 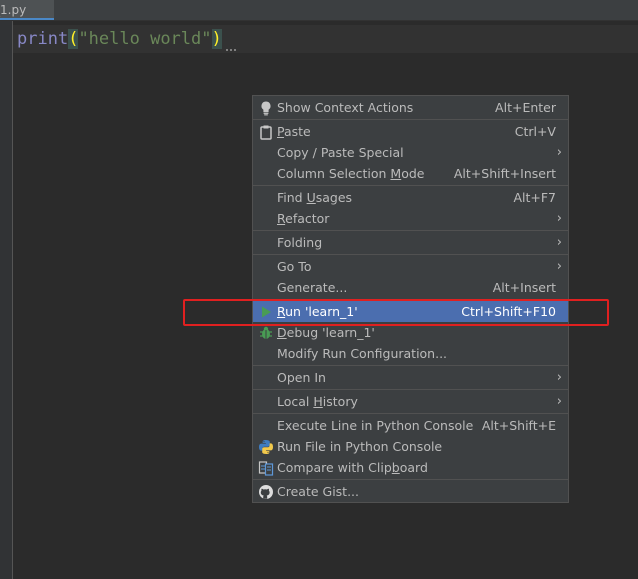 I want to click on code-close-paren: ), so click(x=216, y=39).